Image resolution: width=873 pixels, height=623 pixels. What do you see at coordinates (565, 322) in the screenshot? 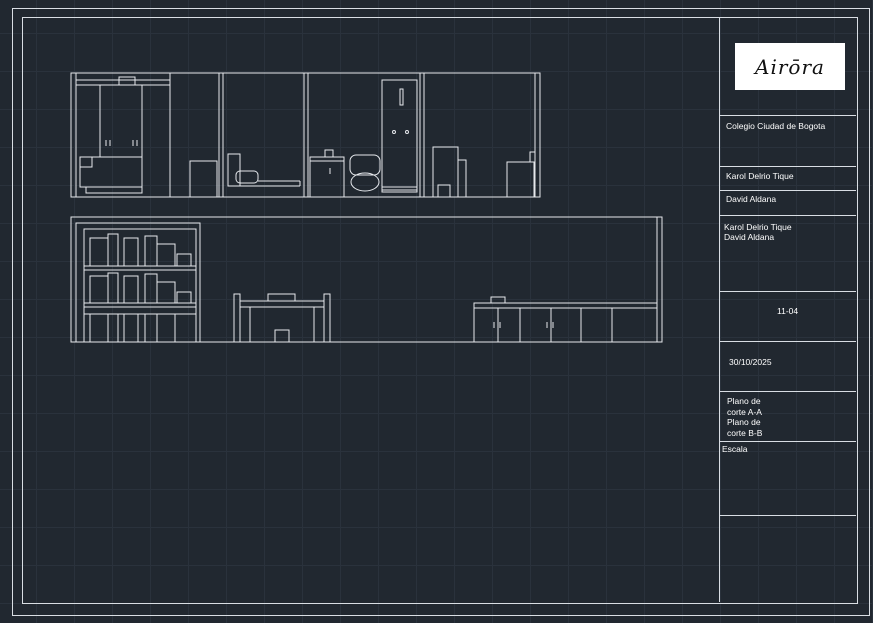
I see `kitchen-counter` at bounding box center [565, 322].